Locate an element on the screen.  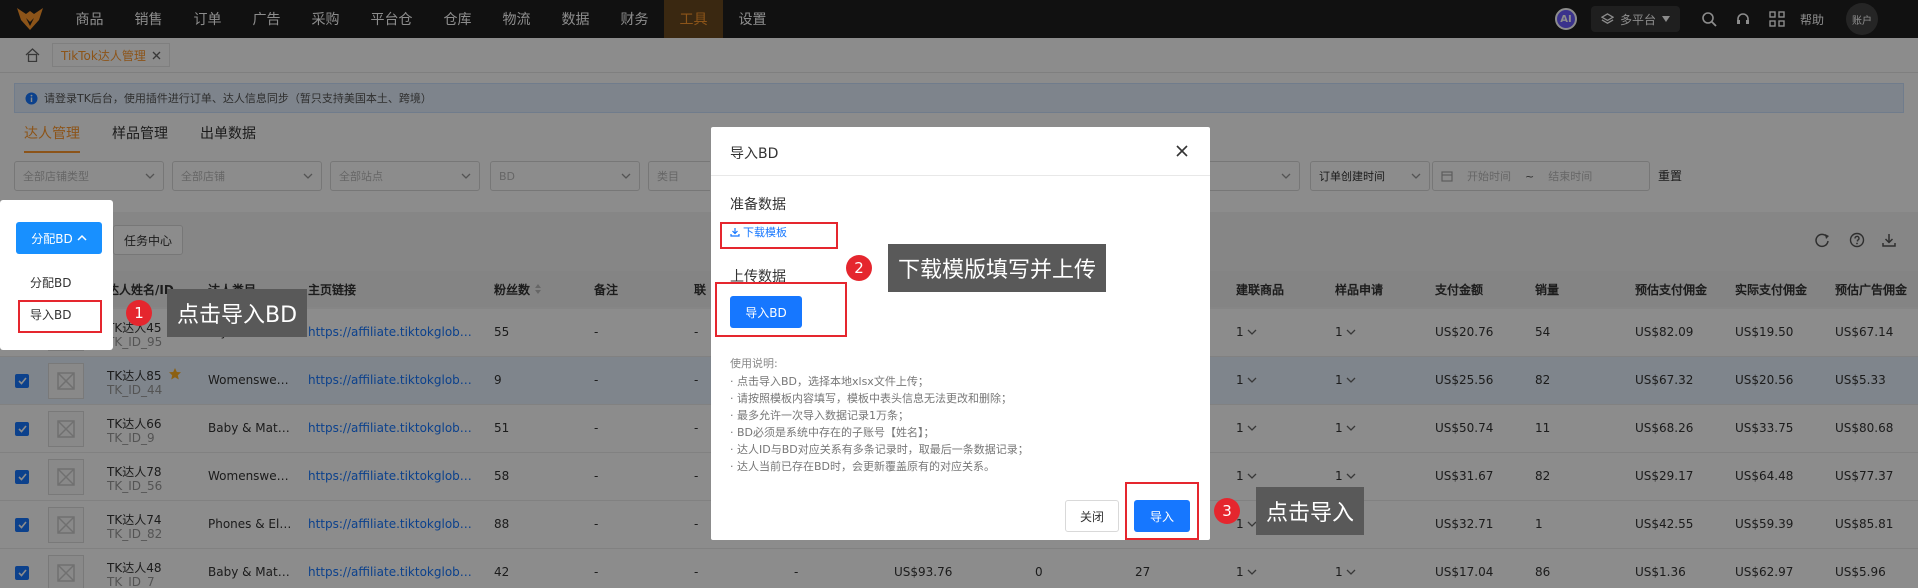
modal-close-button: 关闭 is located at coordinates (1092, 516).